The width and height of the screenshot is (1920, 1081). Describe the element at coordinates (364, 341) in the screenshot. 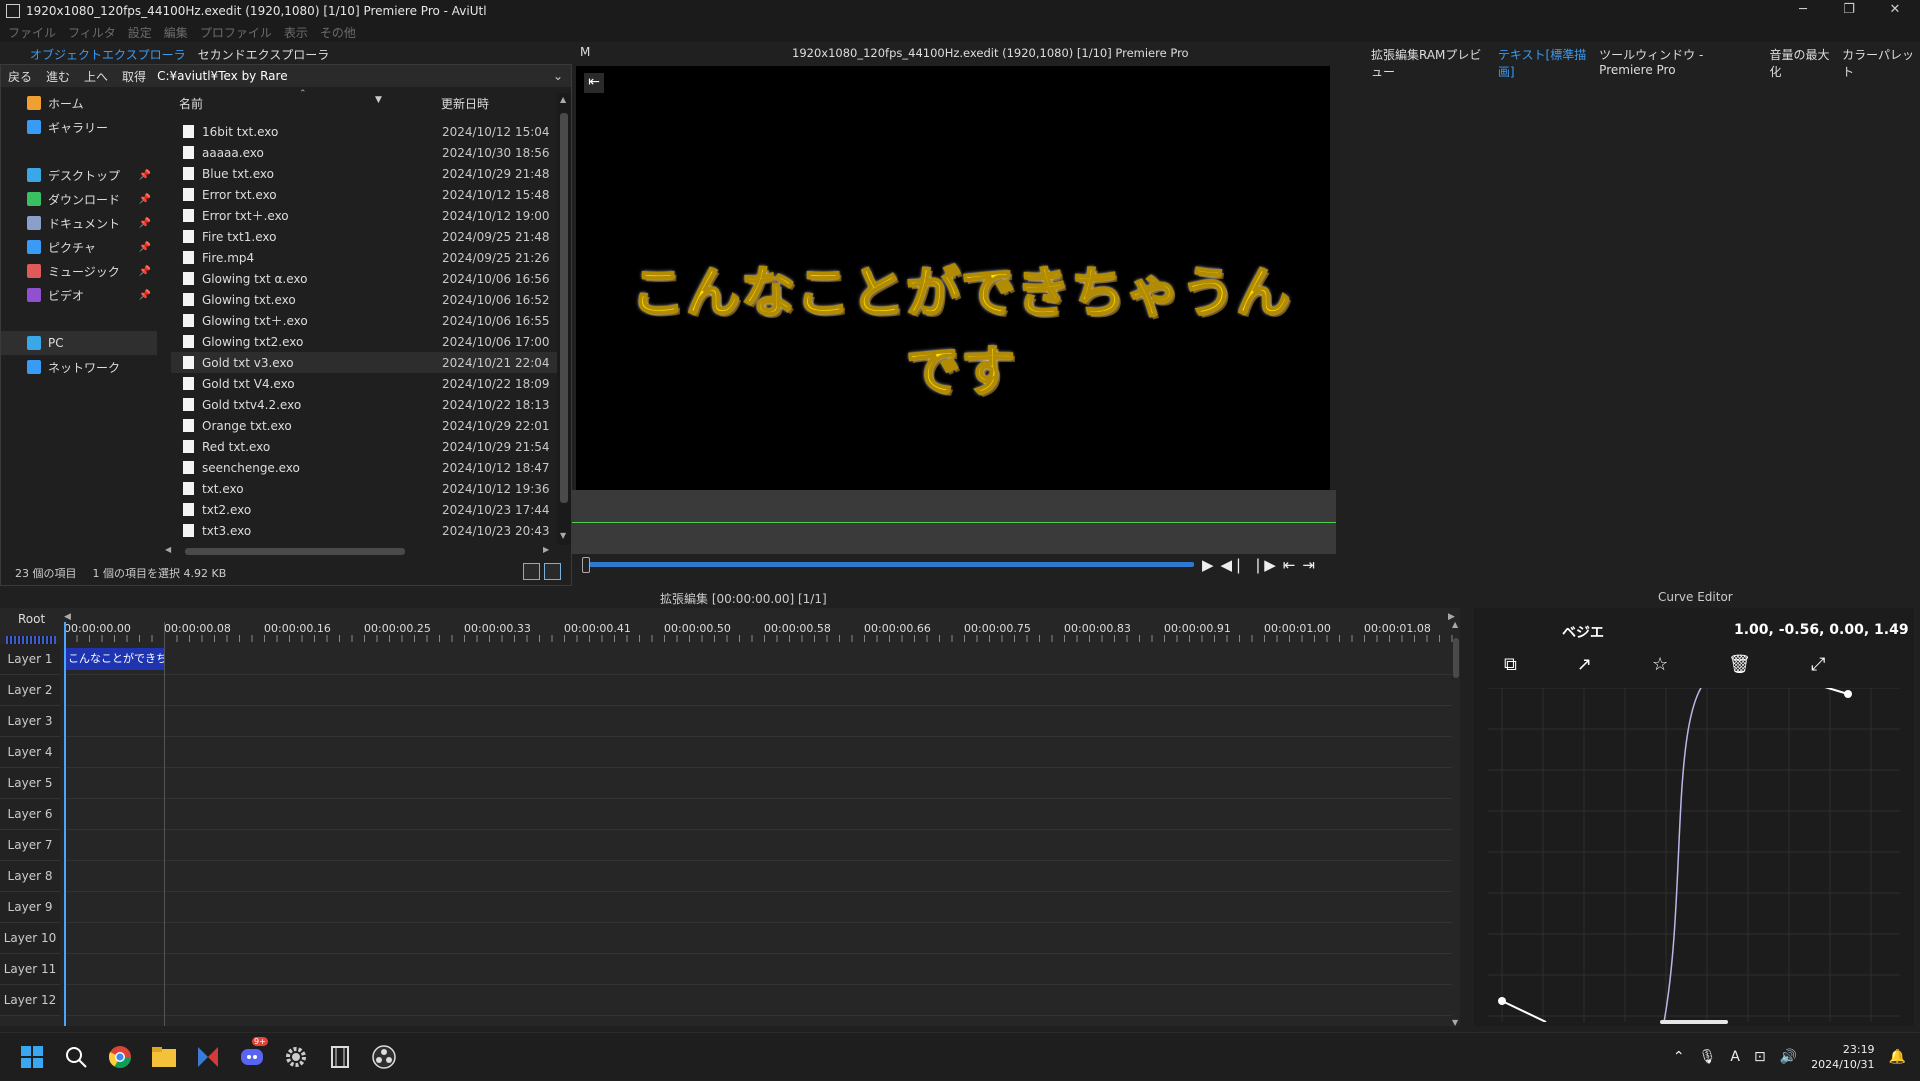

I see `file-row: Glowing txt2.exo 2024/10/06 17:00` at that location.